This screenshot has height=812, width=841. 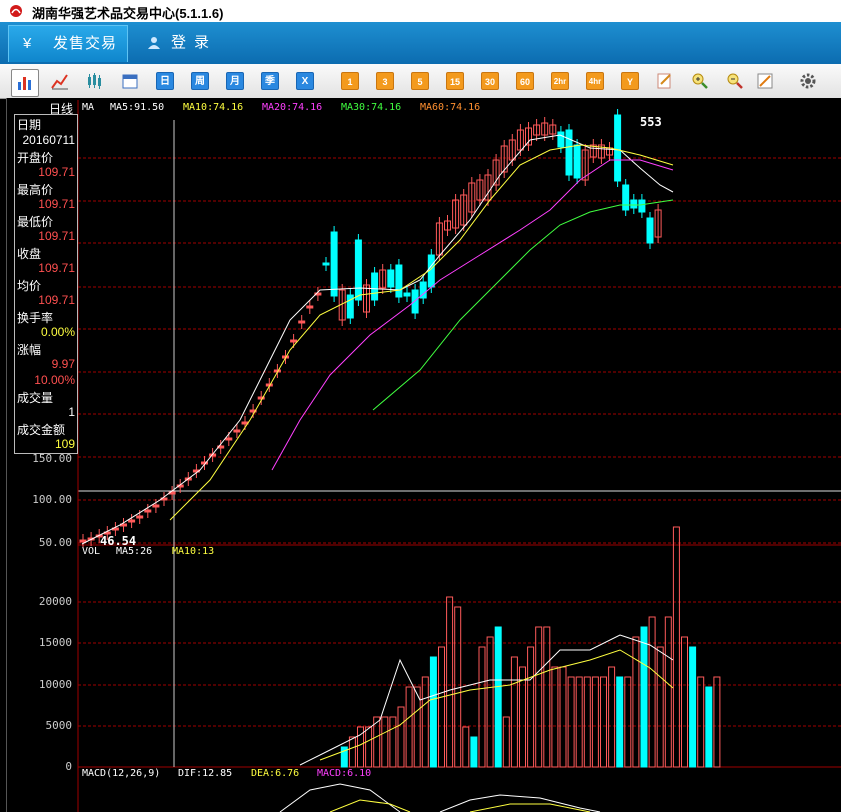 I want to click on amount-label: 成交金额, so click(x=41, y=430).